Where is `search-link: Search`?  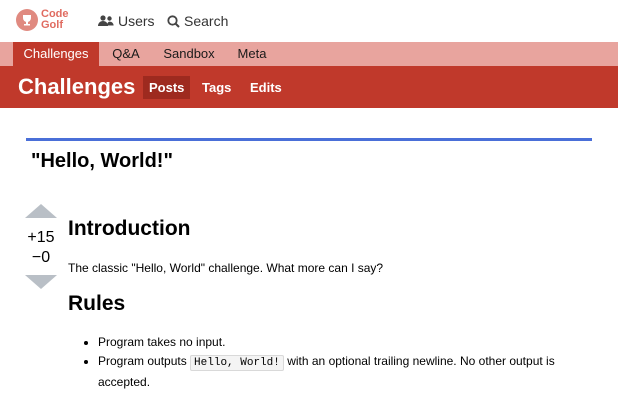
search-link: Search is located at coordinates (197, 21).